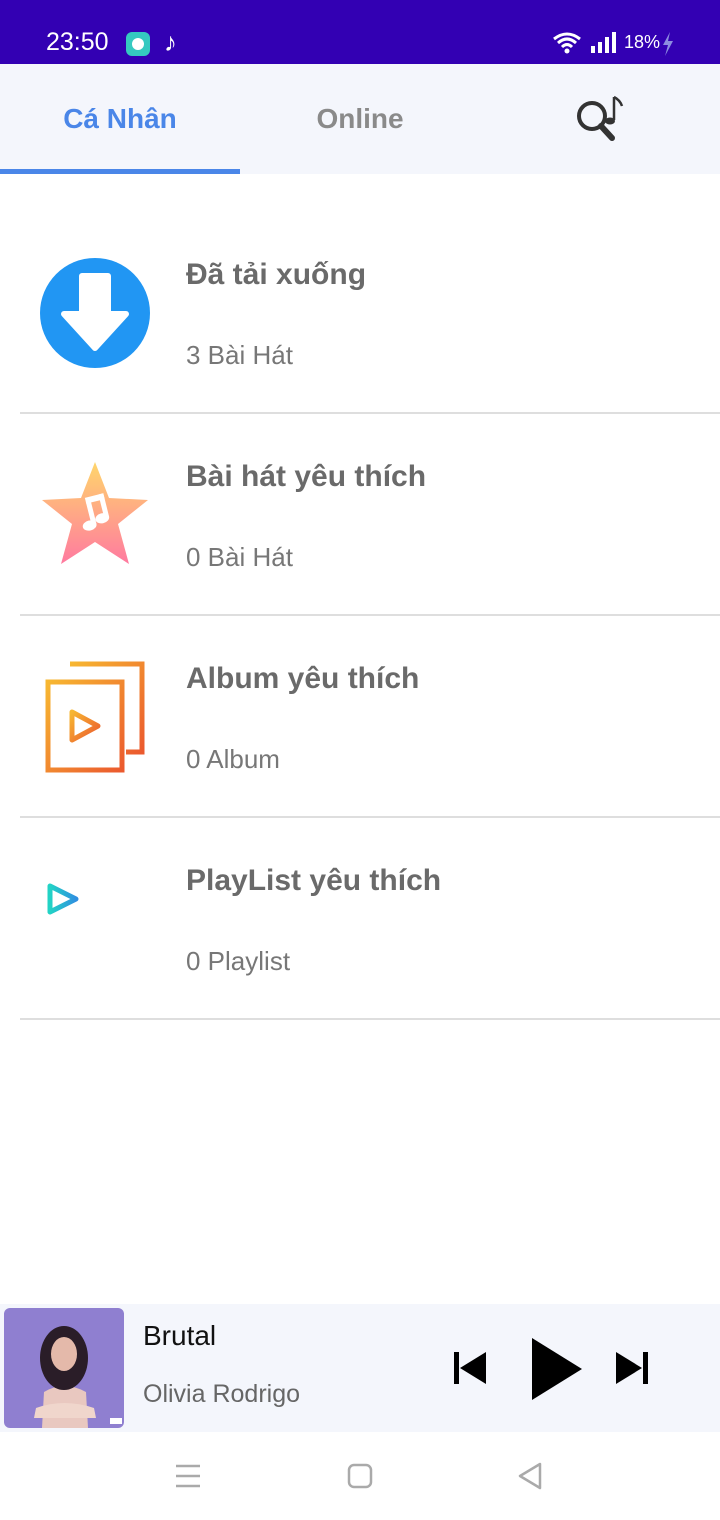  Describe the element at coordinates (360, 919) in the screenshot. I see `list-item-favorite-playlists: PlayList yêu thích 0 Playlist` at that location.